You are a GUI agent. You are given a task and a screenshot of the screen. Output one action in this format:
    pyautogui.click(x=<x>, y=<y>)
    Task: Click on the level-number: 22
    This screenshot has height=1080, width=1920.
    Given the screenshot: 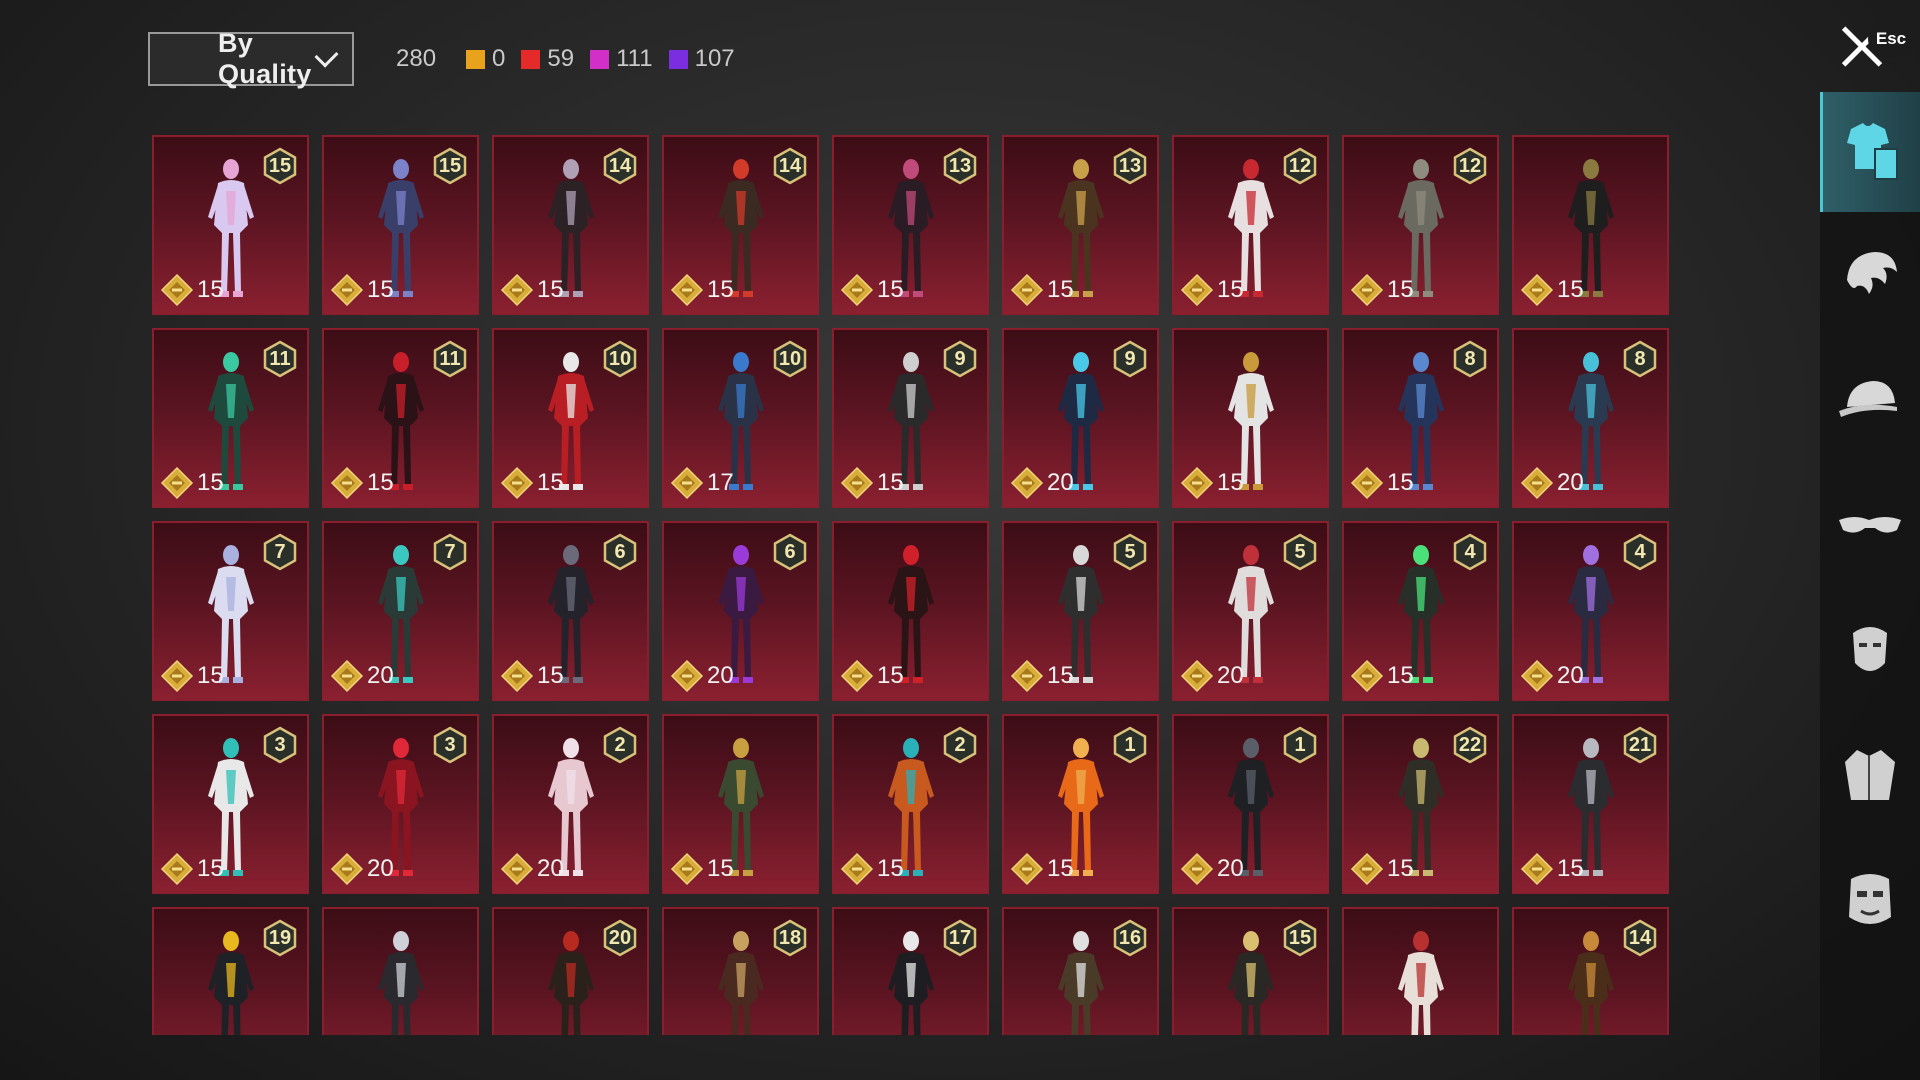 What is the action you would take?
    pyautogui.click(x=1470, y=744)
    